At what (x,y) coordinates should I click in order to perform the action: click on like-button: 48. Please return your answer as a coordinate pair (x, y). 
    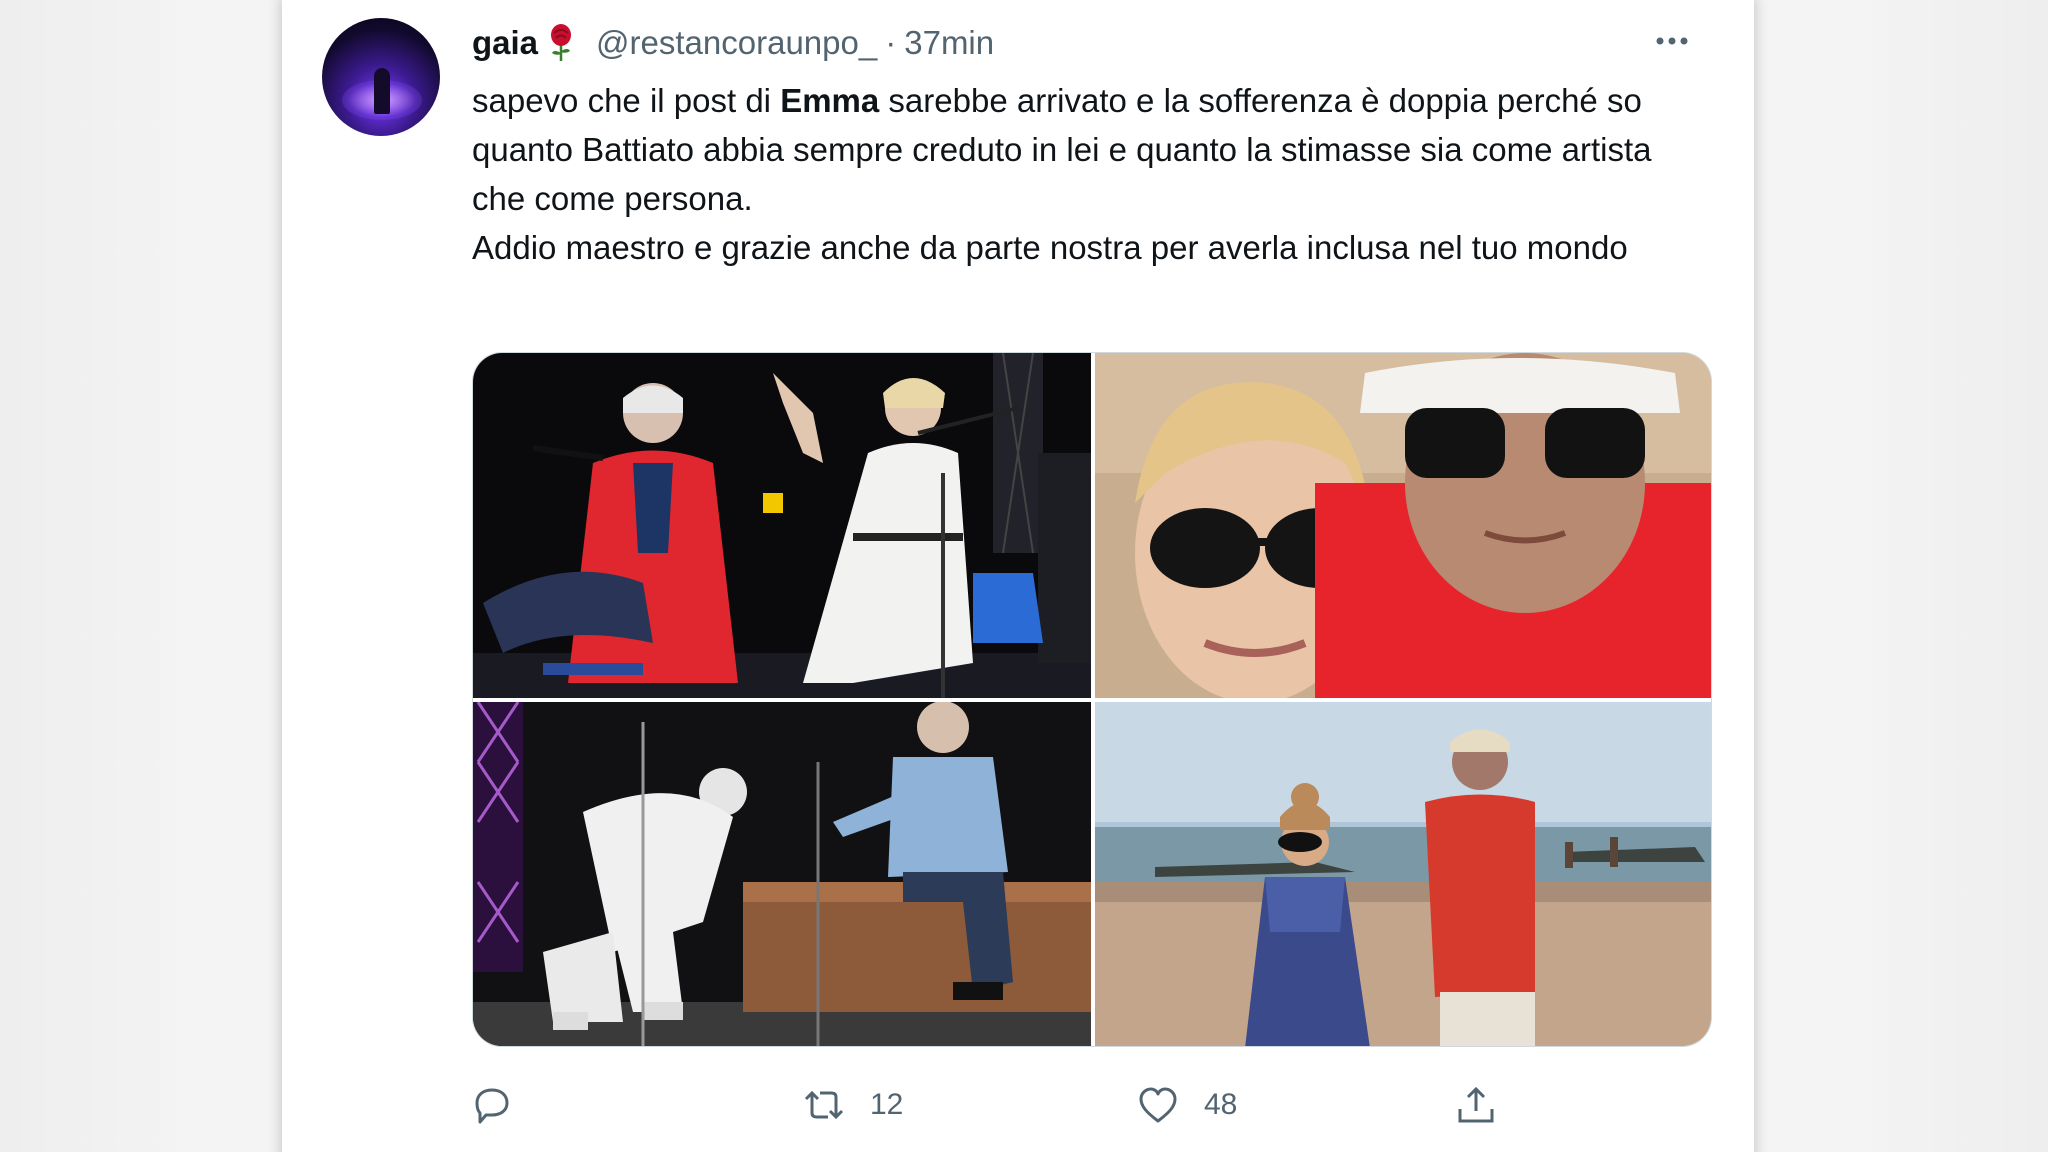
    Looking at the image, I should click on (1186, 1105).